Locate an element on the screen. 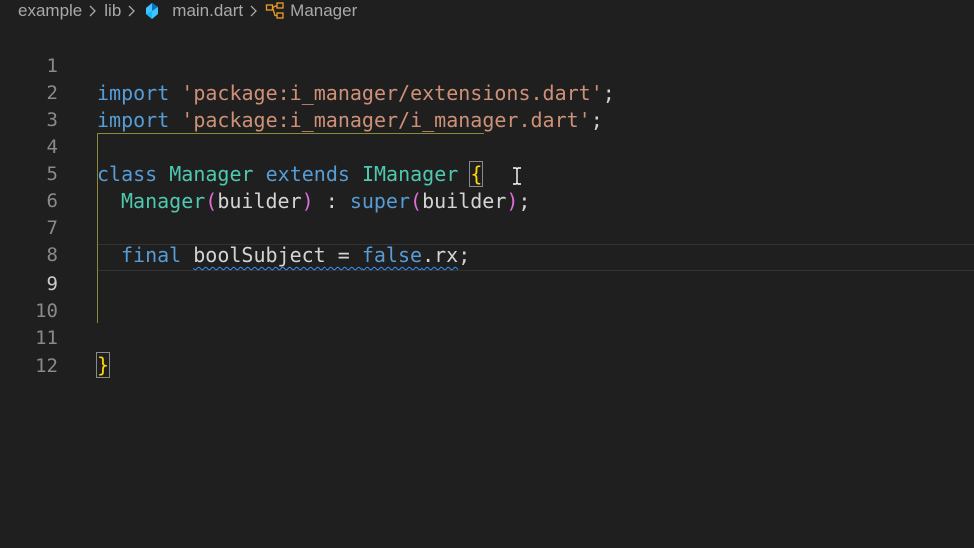 This screenshot has height=548, width=974. class-symbol-icon is located at coordinates (275, 11).